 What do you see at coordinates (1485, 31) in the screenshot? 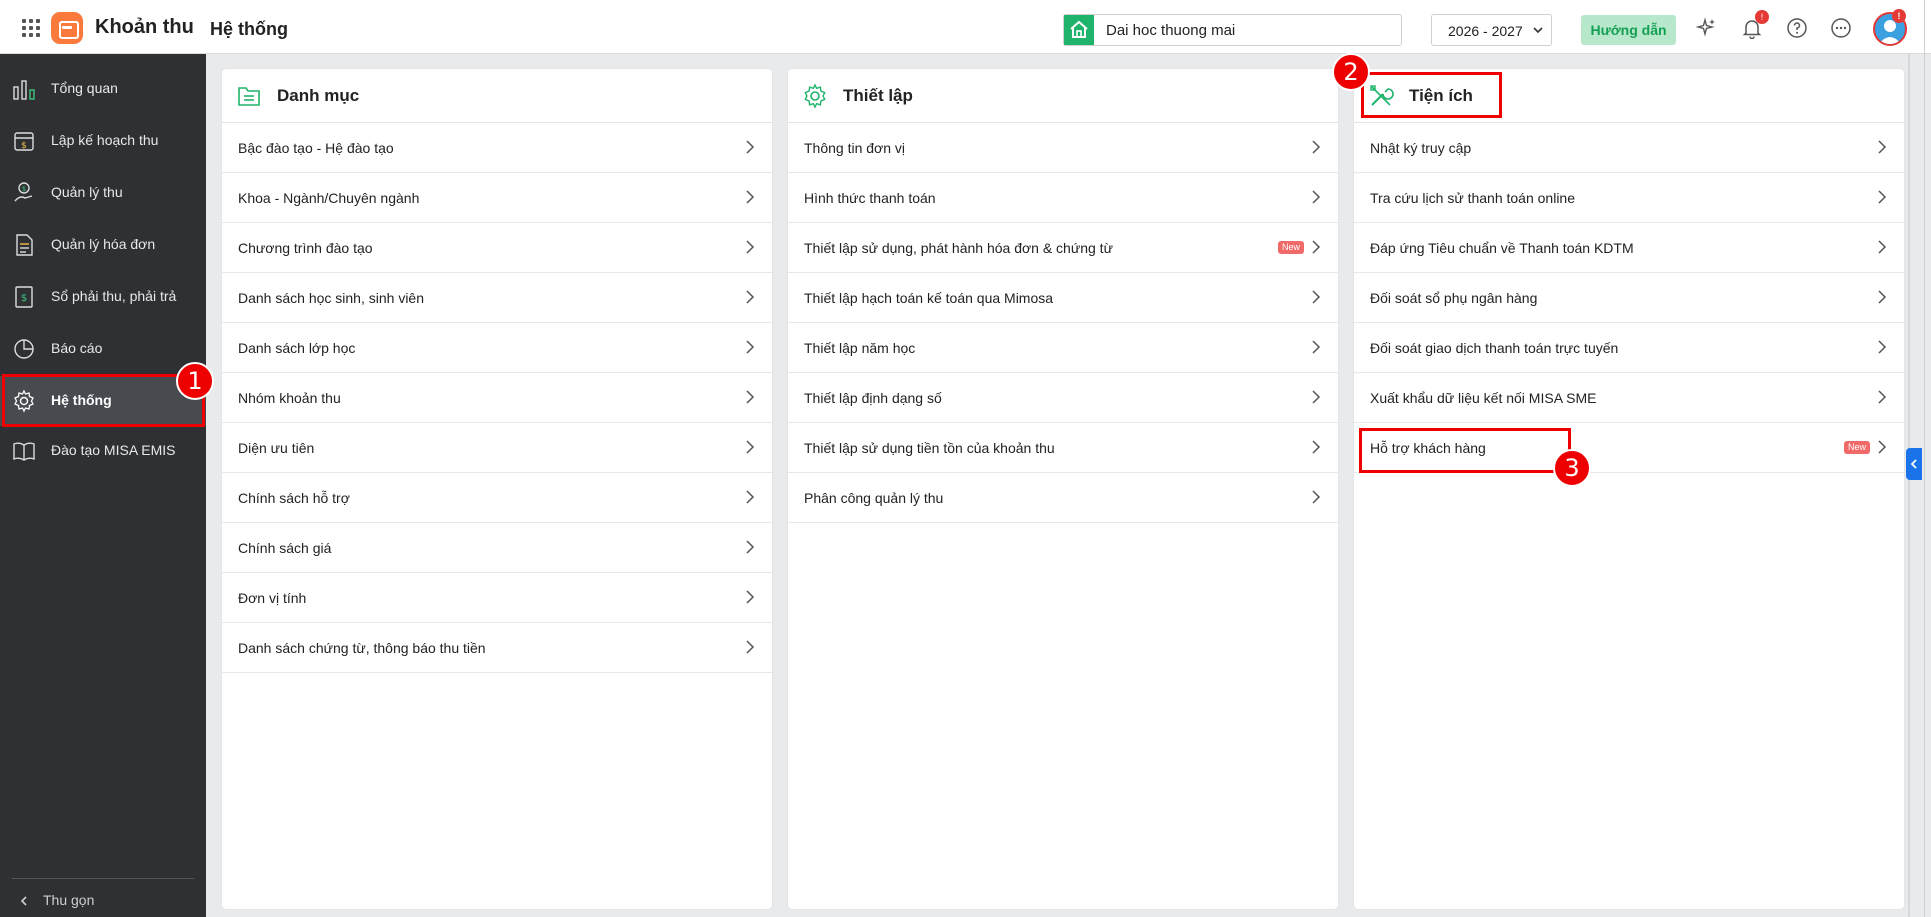
I see `school-year-value: 2026 - 2027` at bounding box center [1485, 31].